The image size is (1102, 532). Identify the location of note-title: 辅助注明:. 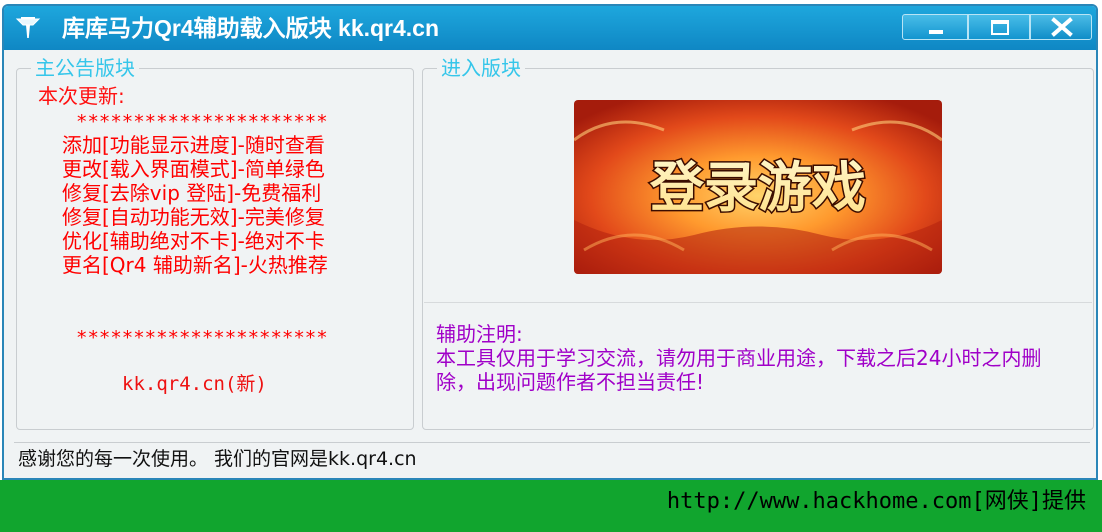
(479, 334).